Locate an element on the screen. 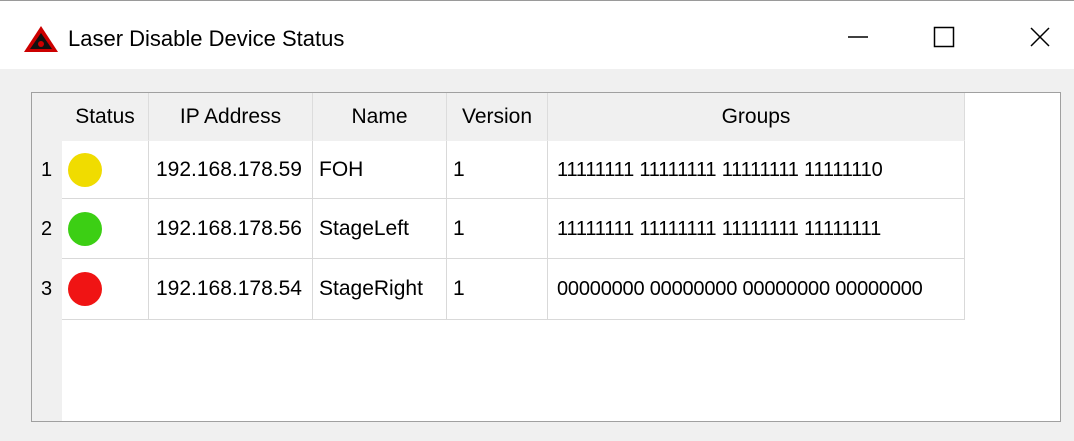 This screenshot has width=1074, height=441. row-header: 2 is located at coordinates (47, 229).